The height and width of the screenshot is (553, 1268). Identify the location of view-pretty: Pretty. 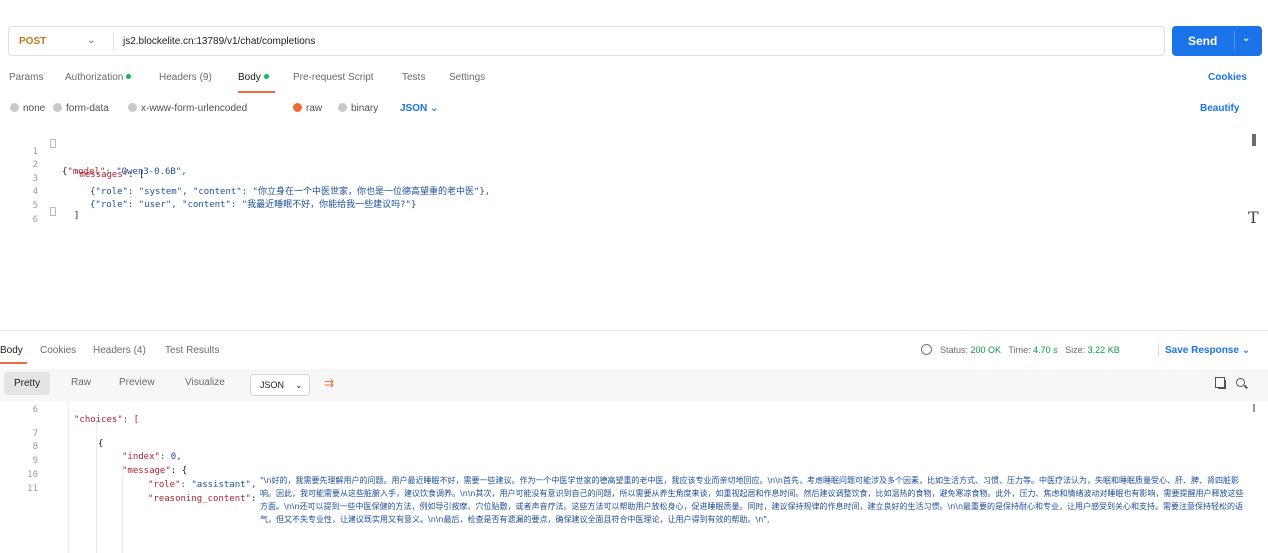
(27, 383).